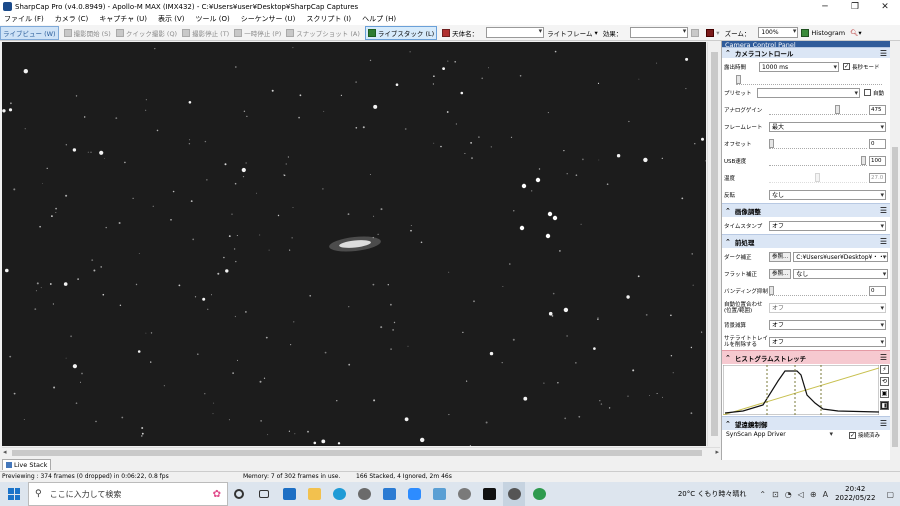 Image resolution: width=900 pixels, height=506 pixels. What do you see at coordinates (713, 32) in the screenshot?
I see `color-icon: ▾` at bounding box center [713, 32].